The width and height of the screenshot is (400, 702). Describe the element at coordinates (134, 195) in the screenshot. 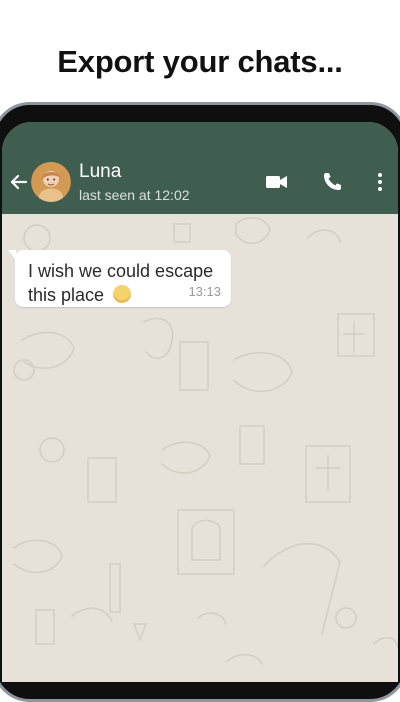

I see `last-seen-status: last seen at 12:02` at that location.